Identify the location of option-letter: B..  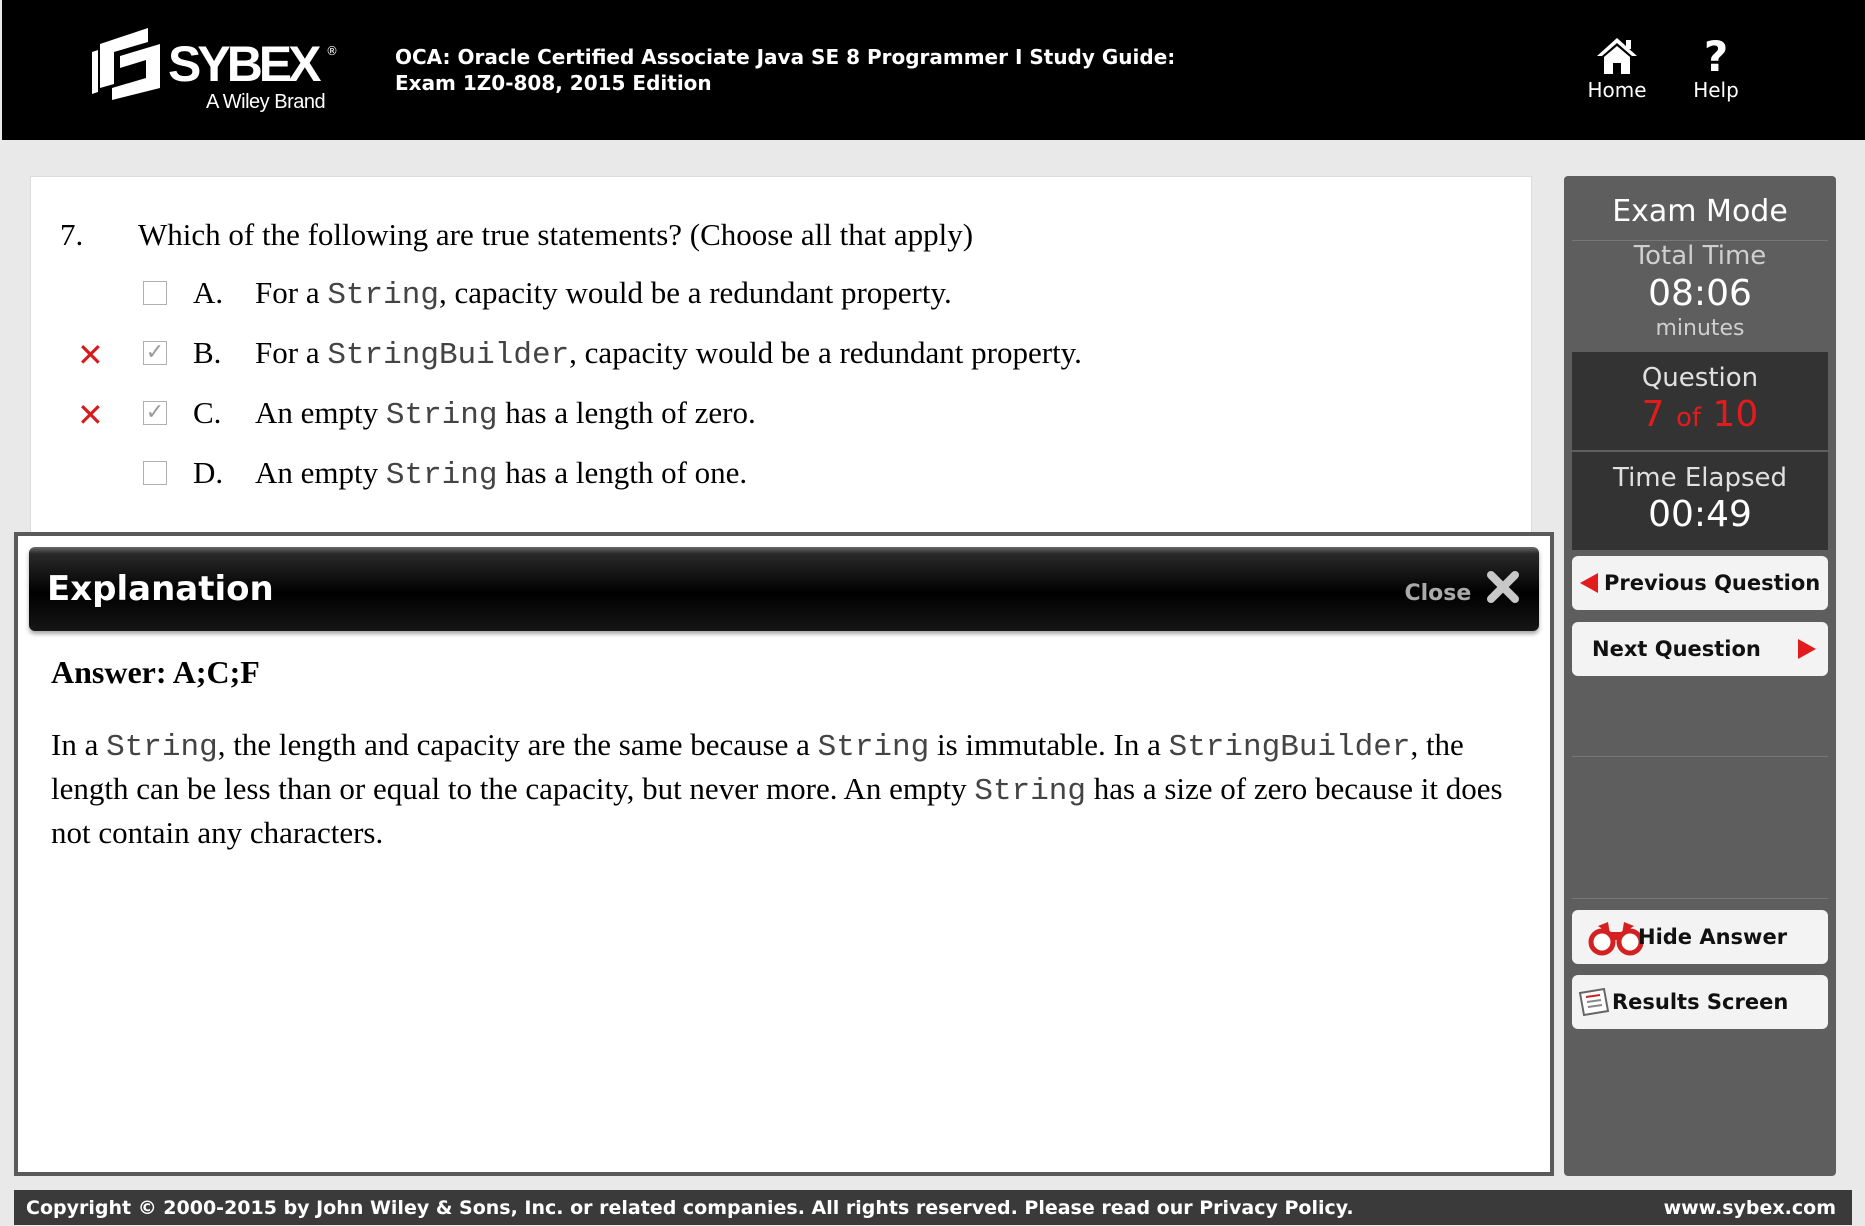
(207, 352).